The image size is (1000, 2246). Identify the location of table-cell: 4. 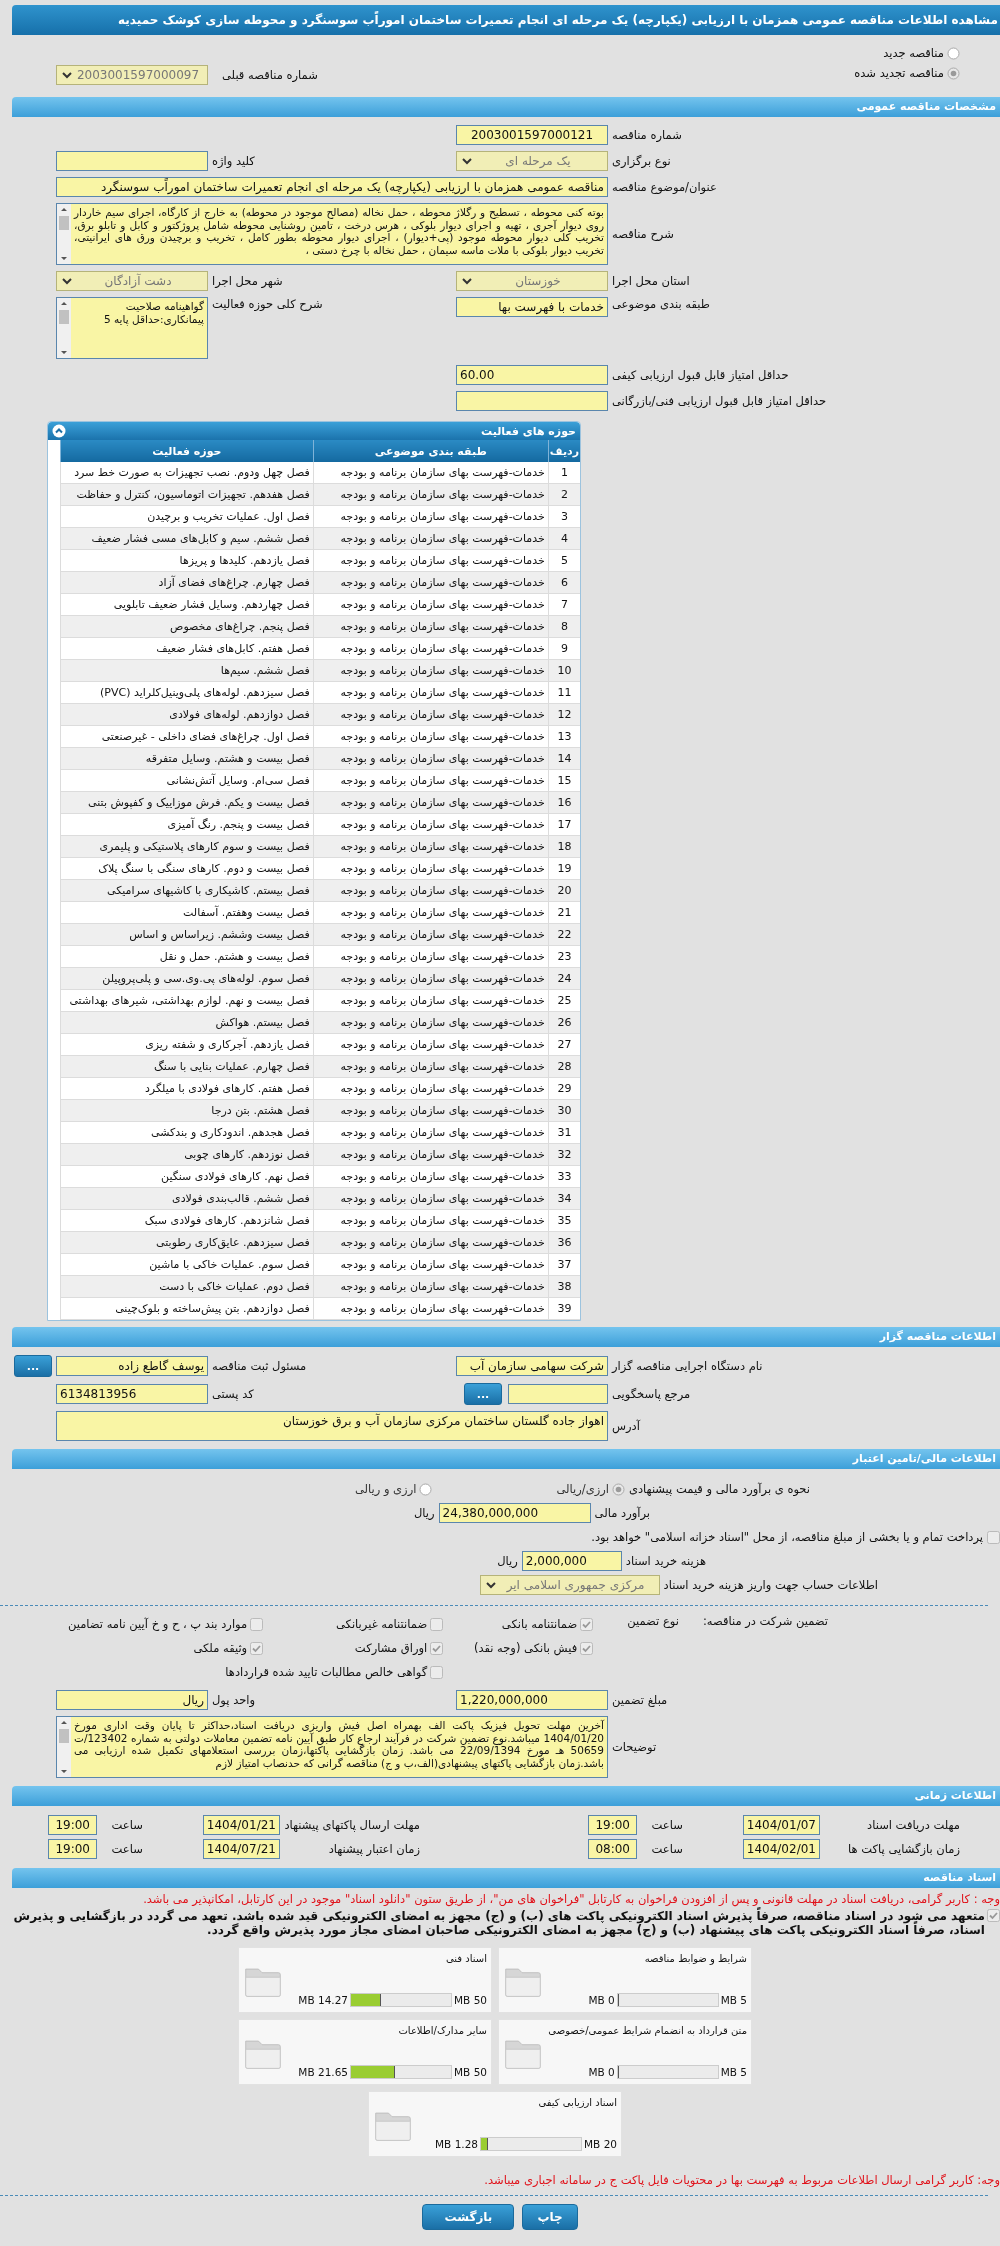
(564, 538).